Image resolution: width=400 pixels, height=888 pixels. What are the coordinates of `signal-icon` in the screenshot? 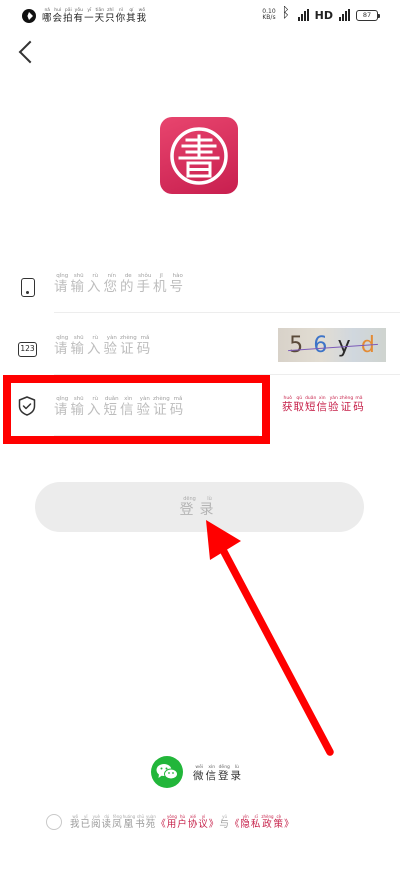 It's located at (303, 15).